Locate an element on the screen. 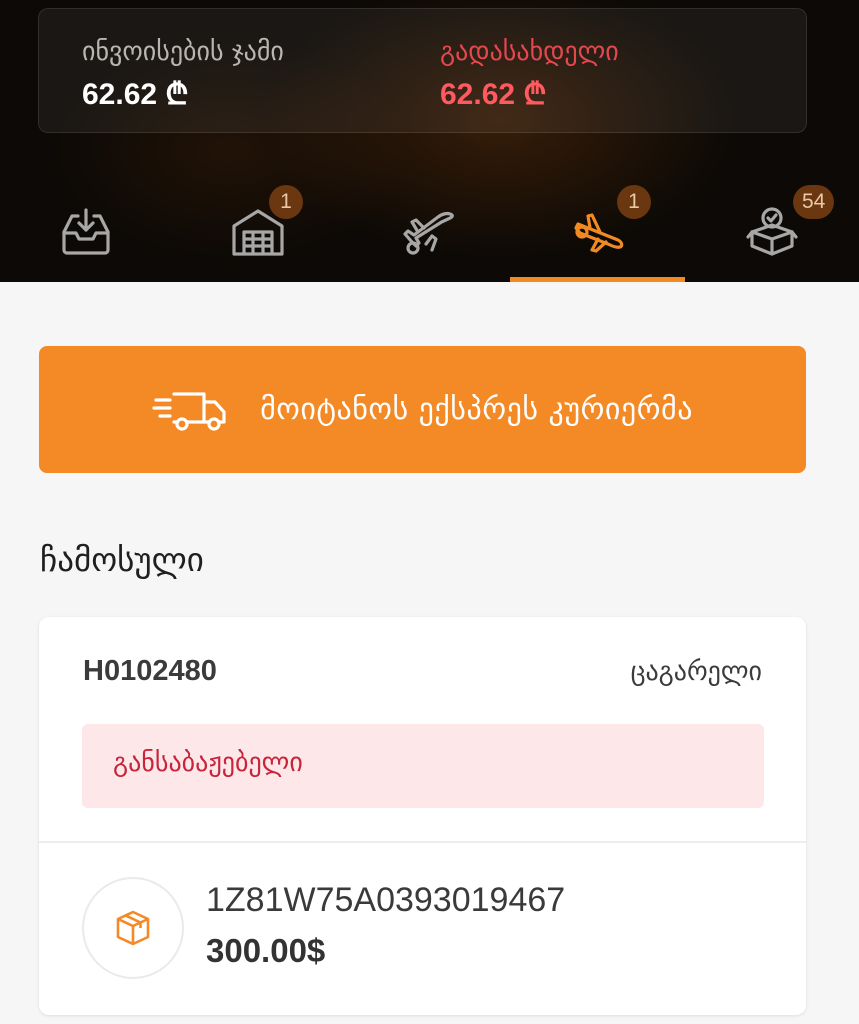 This screenshot has height=1024, width=859. airplane-takeoff-icon is located at coordinates (430, 232).